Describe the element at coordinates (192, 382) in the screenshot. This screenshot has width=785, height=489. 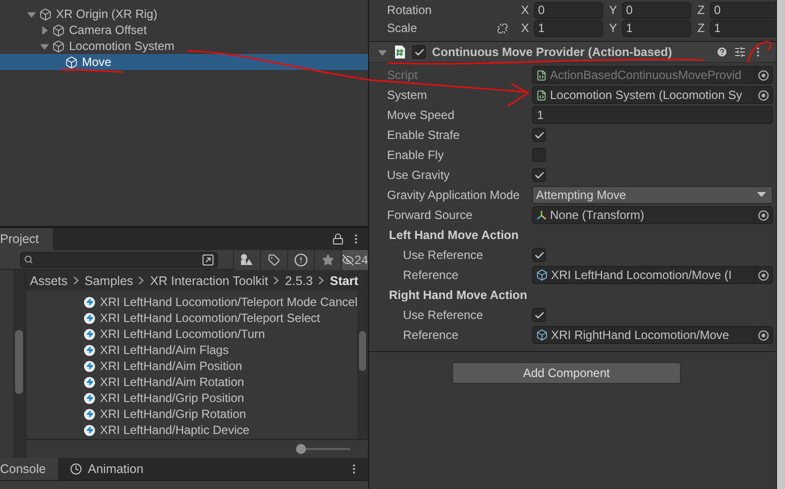
I see `asset-item: XRI LeftHand/Aim Rotation` at that location.